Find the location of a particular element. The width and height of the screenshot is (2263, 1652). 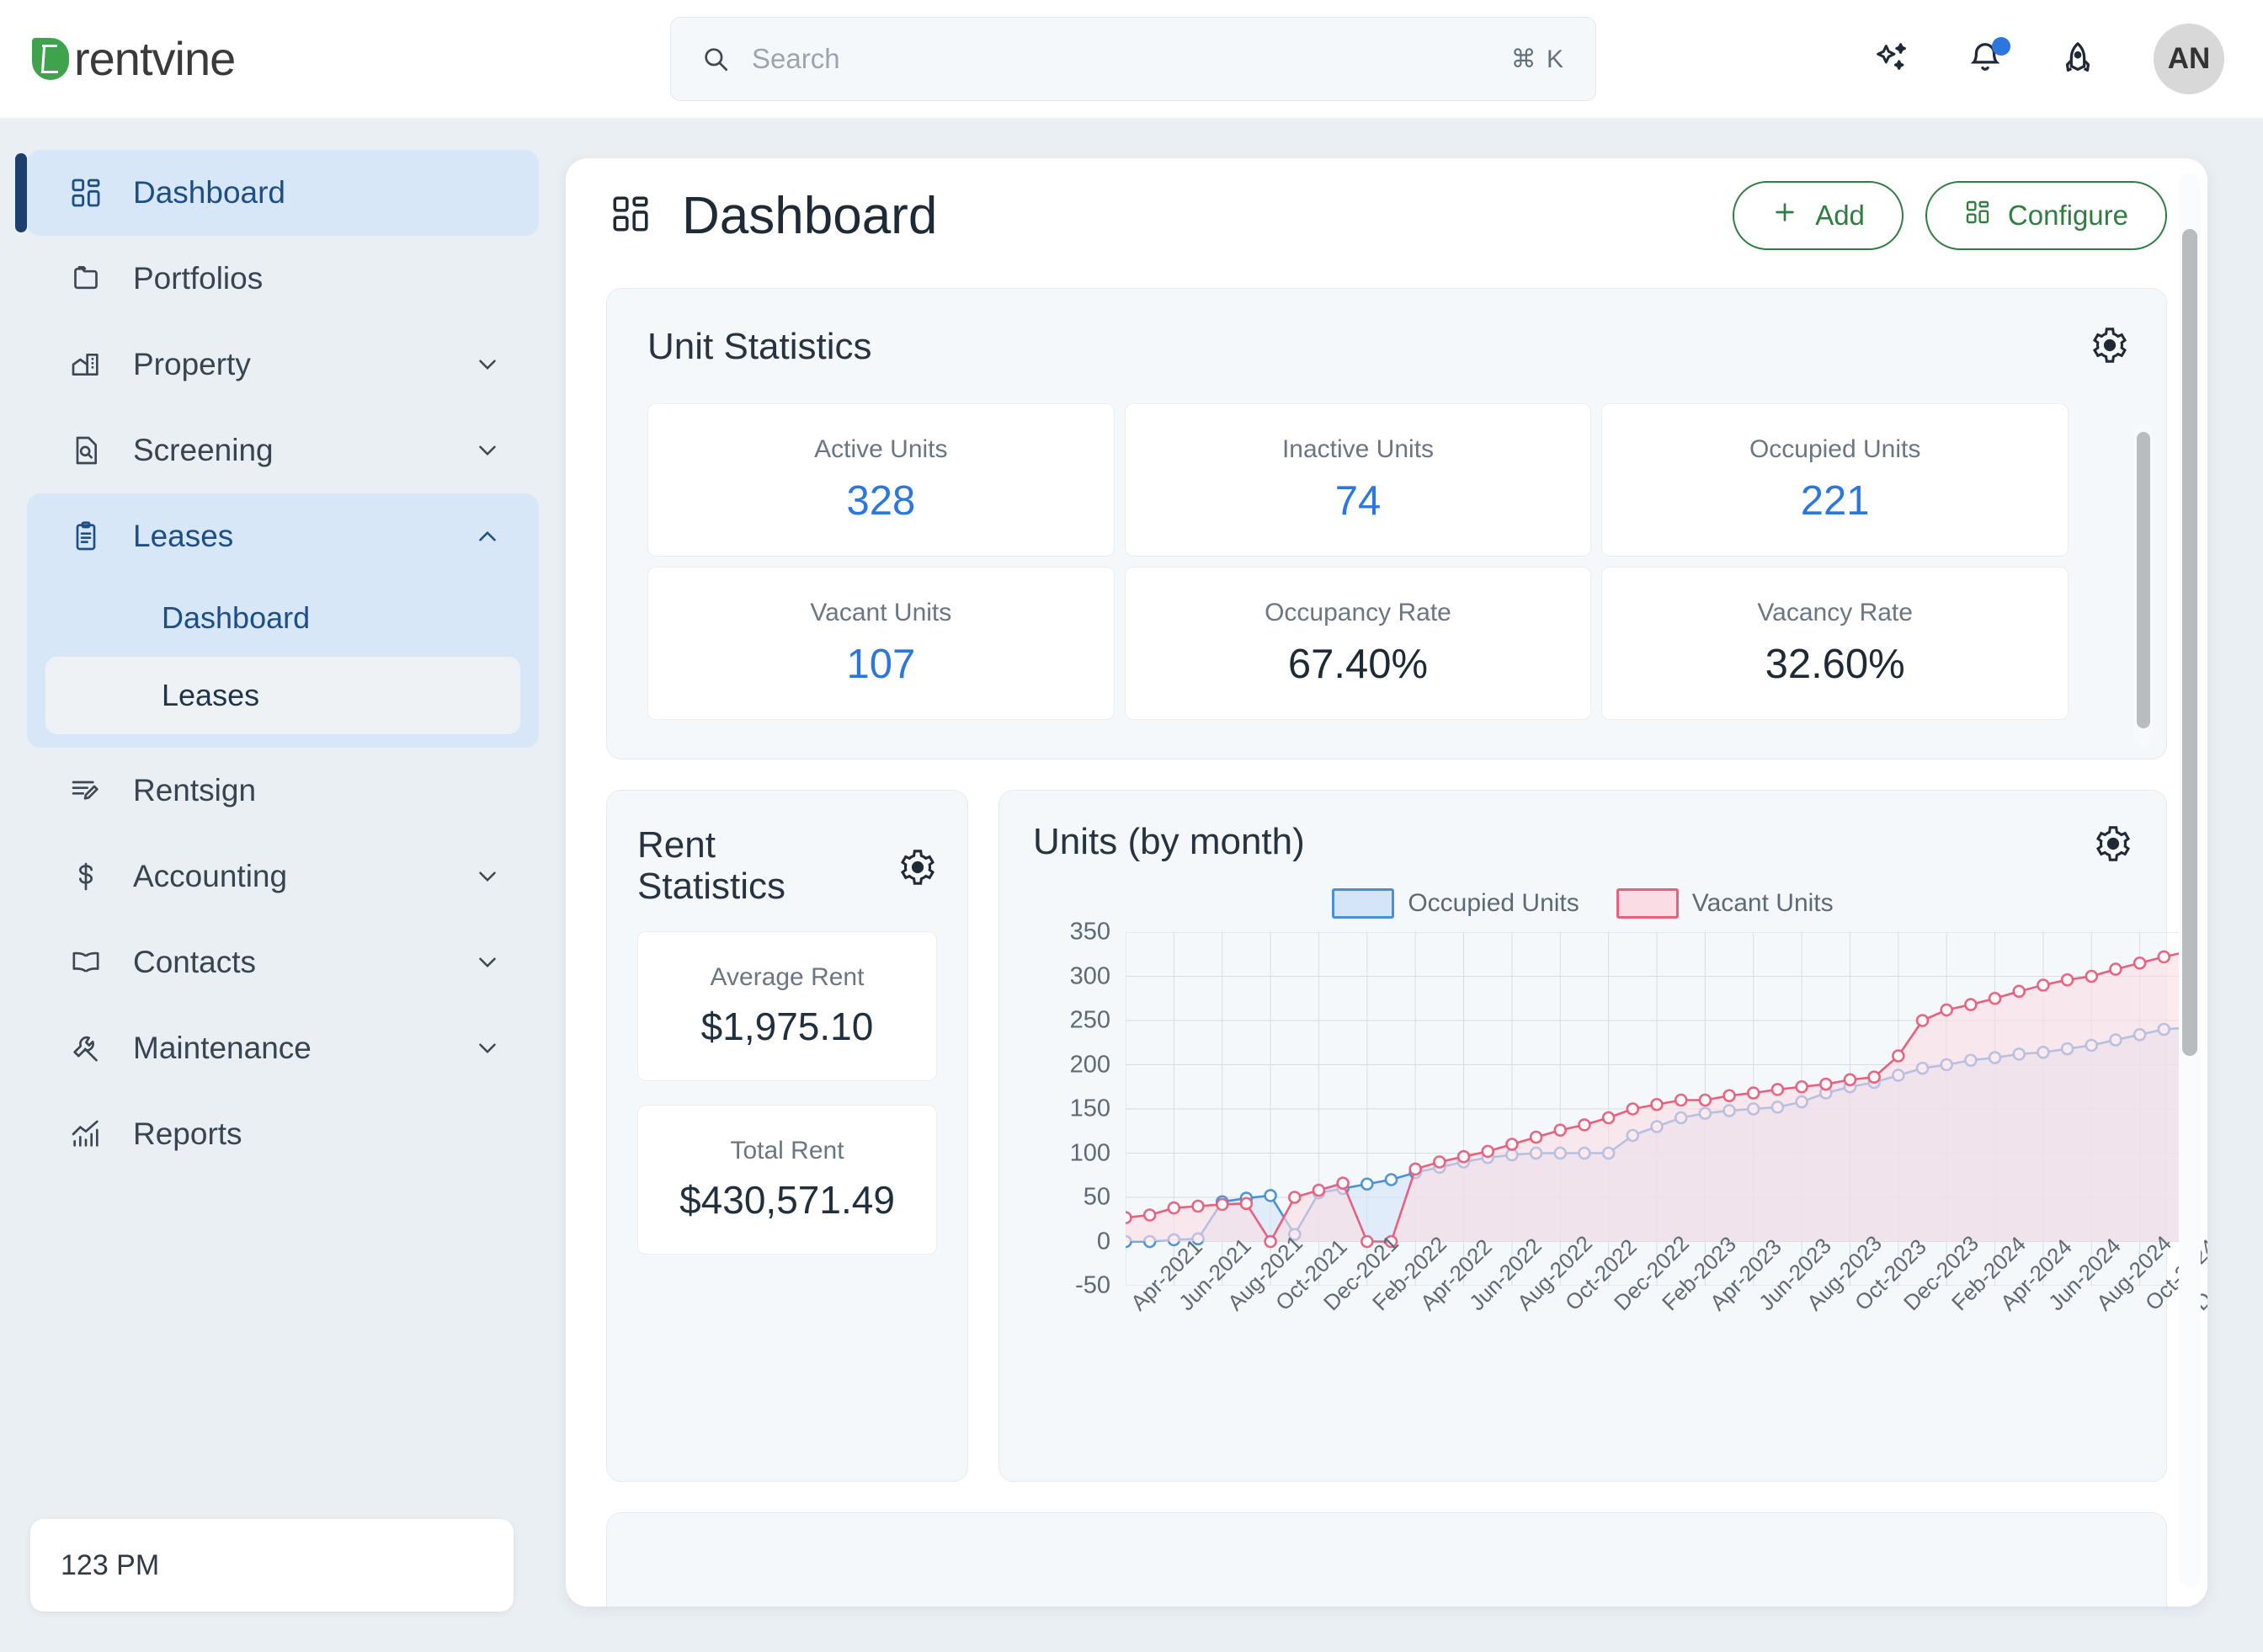

stat-card: Occupied Units 221 is located at coordinates (1835, 480).